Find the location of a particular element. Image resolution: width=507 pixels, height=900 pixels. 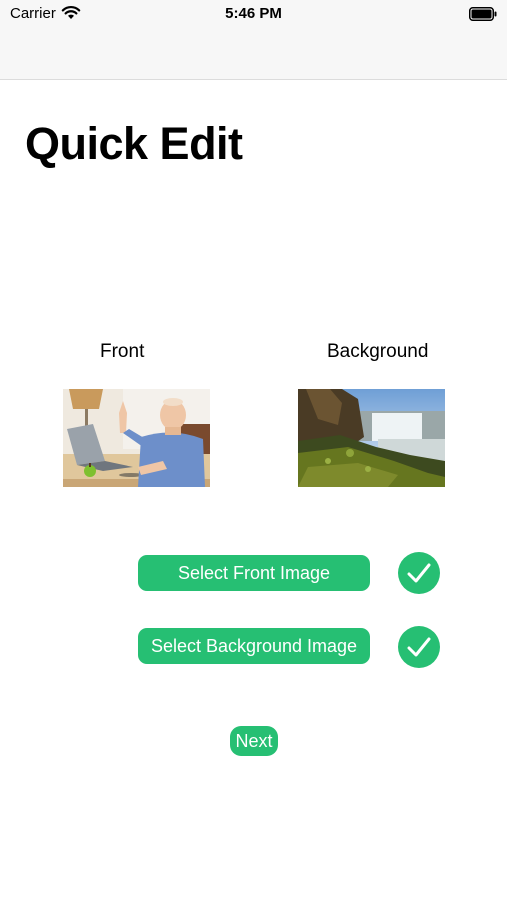

status-bar: Carrier 5:46 PM is located at coordinates (253, 14).